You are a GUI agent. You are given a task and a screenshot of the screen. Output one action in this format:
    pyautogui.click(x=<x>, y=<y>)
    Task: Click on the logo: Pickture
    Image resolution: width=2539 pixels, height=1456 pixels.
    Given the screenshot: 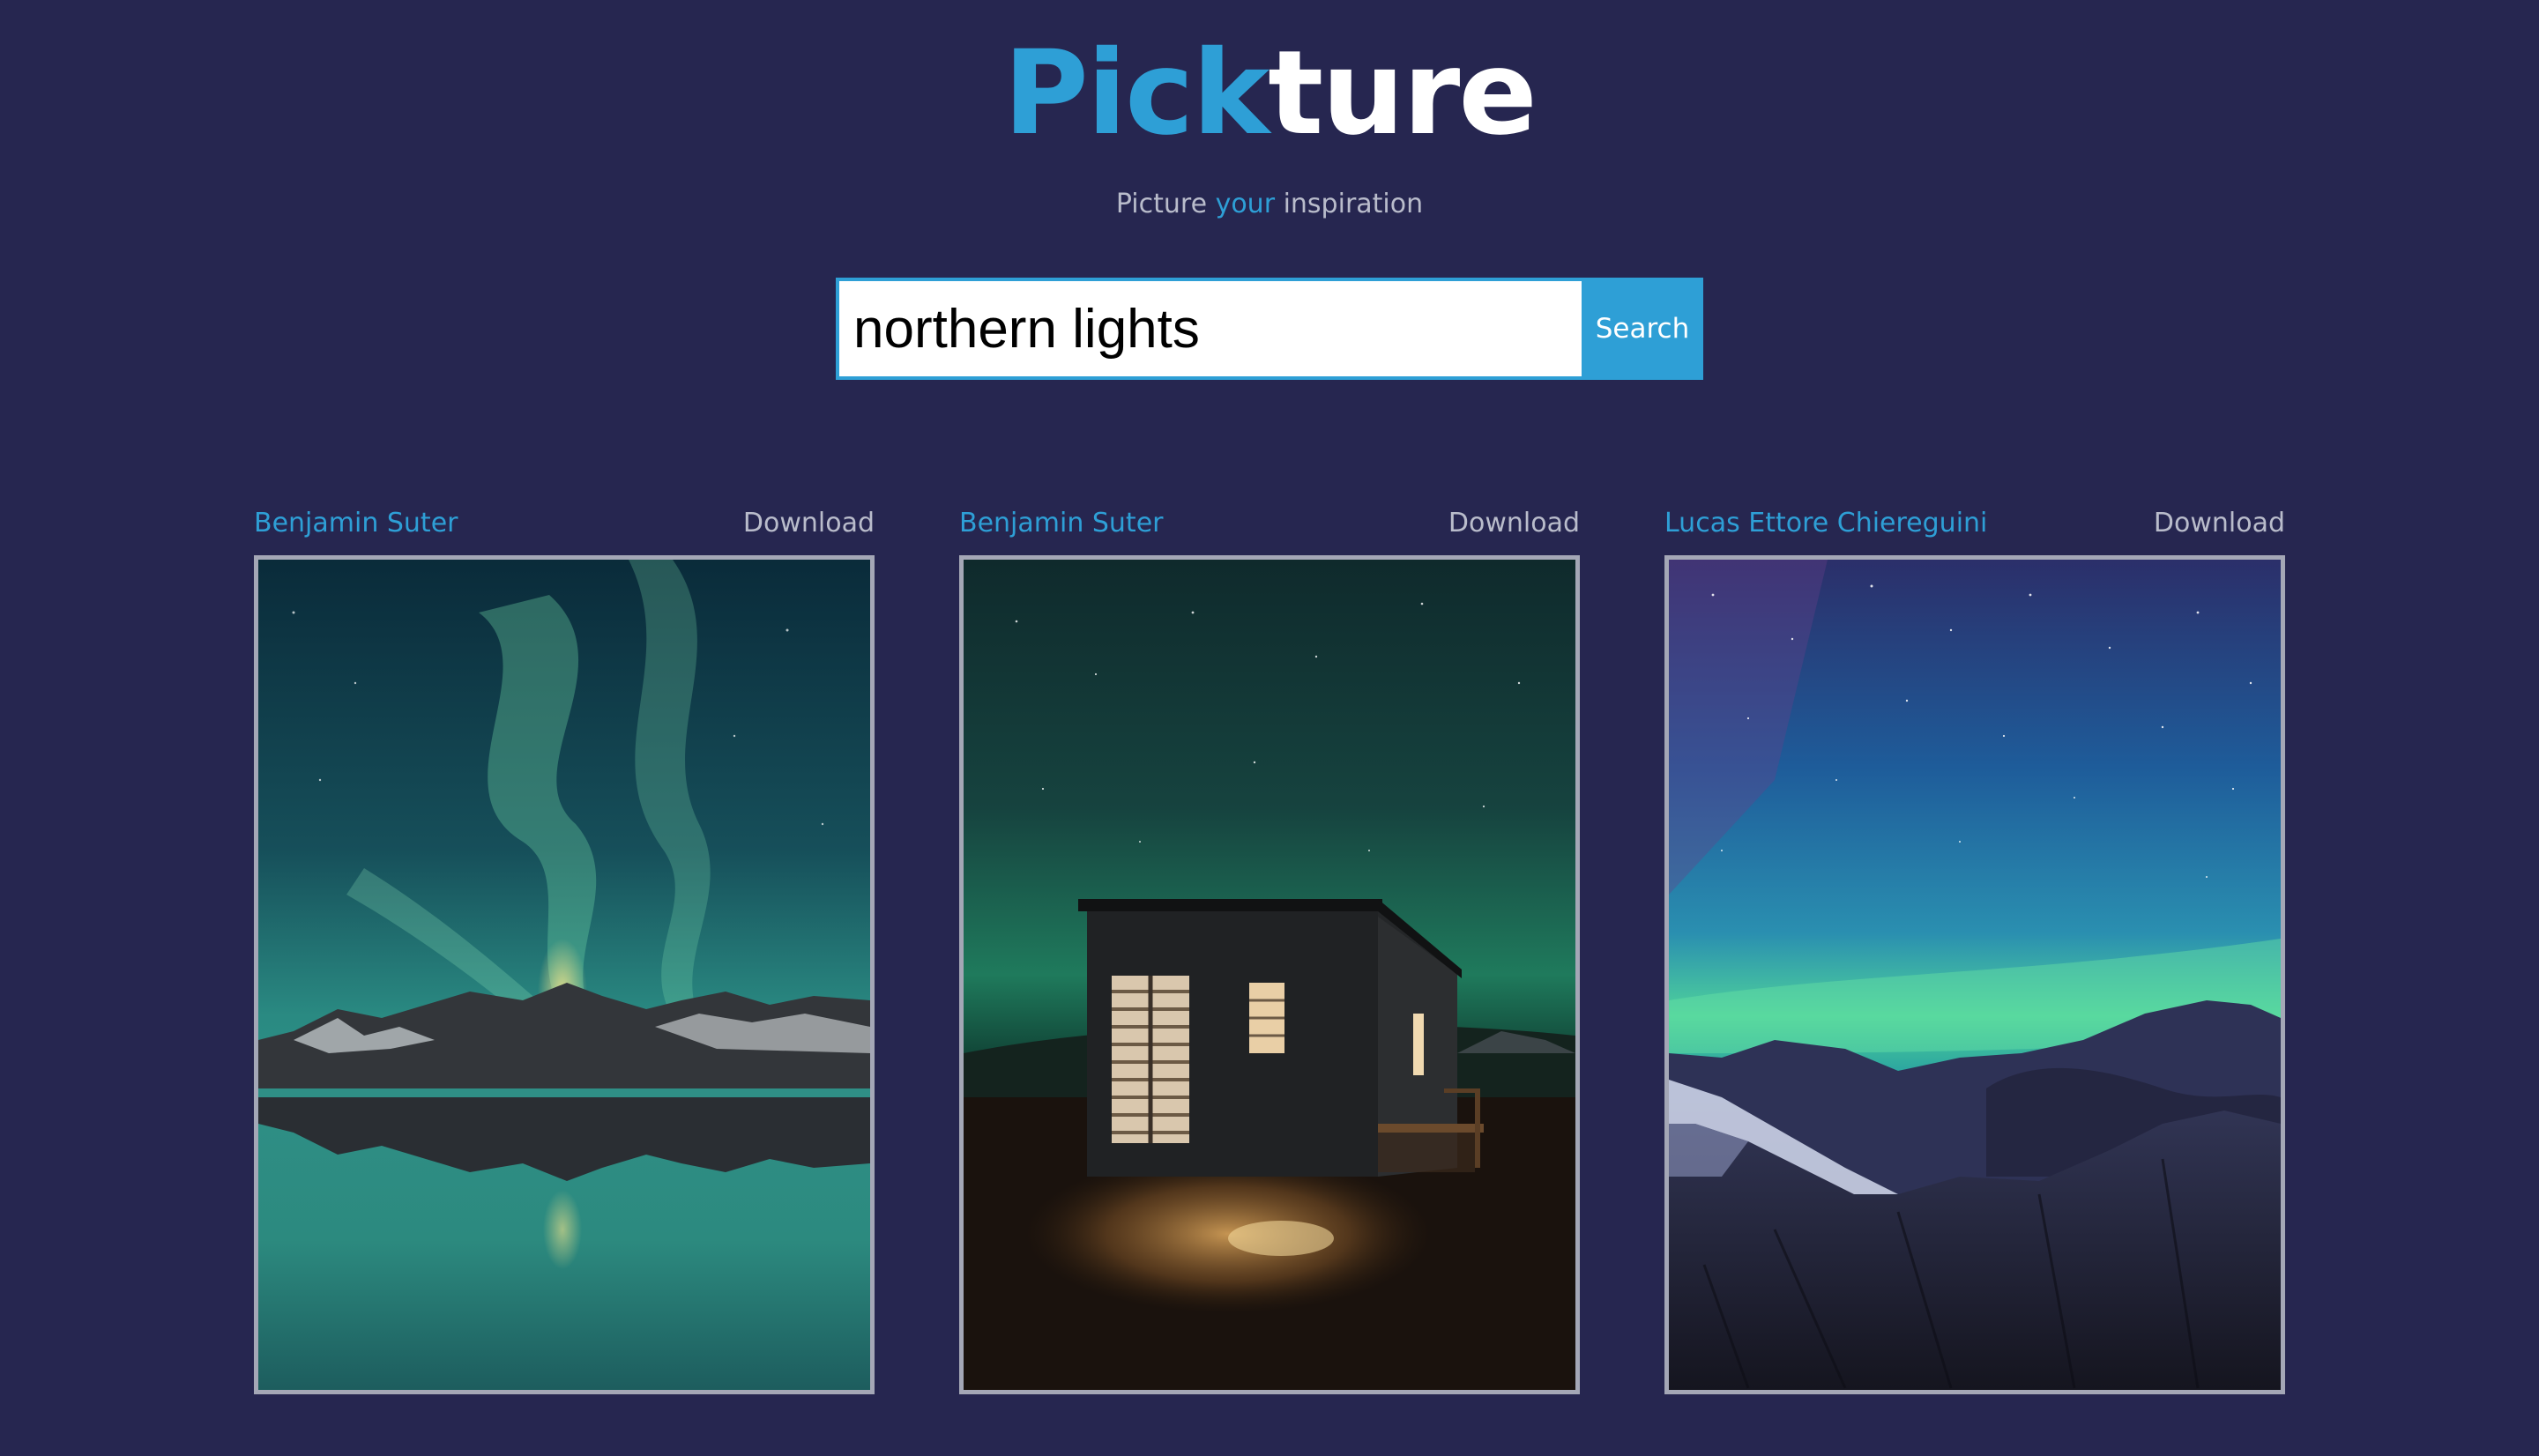 What is the action you would take?
    pyautogui.click(x=1269, y=93)
    